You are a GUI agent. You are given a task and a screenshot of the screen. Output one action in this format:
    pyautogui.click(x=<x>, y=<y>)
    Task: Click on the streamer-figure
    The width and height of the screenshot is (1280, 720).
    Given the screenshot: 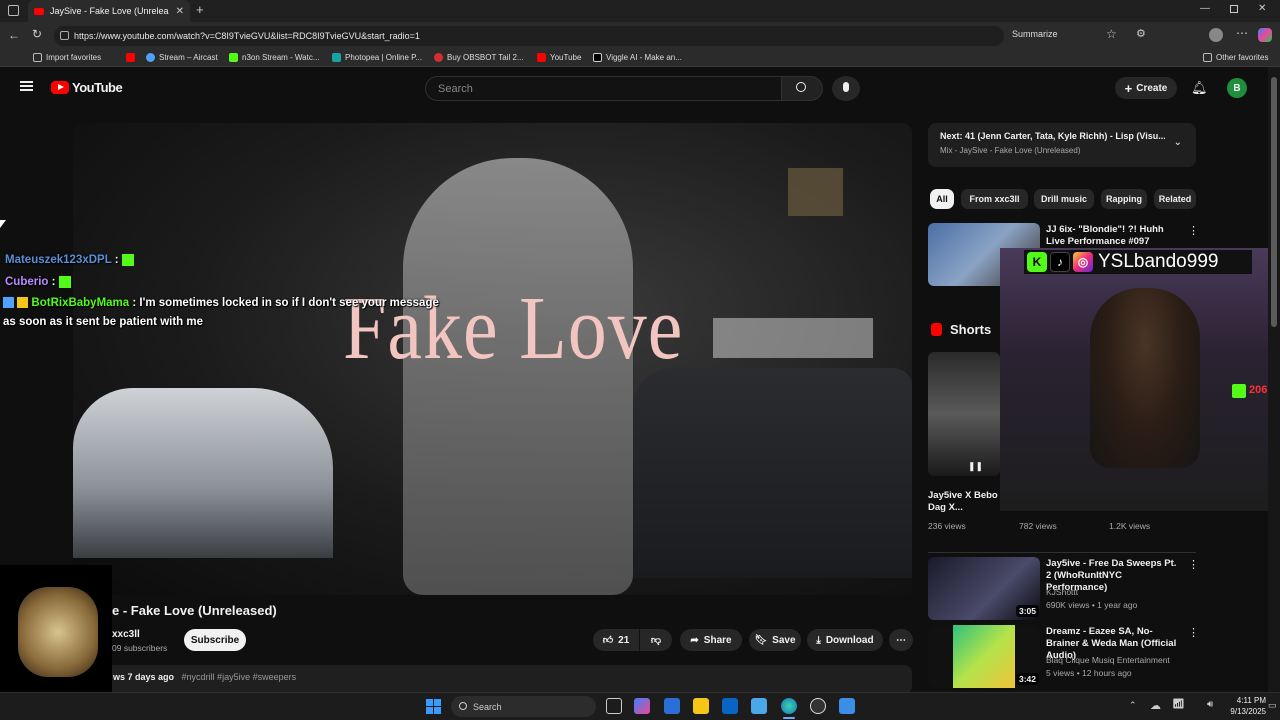 What is the action you would take?
    pyautogui.click(x=1145, y=378)
    